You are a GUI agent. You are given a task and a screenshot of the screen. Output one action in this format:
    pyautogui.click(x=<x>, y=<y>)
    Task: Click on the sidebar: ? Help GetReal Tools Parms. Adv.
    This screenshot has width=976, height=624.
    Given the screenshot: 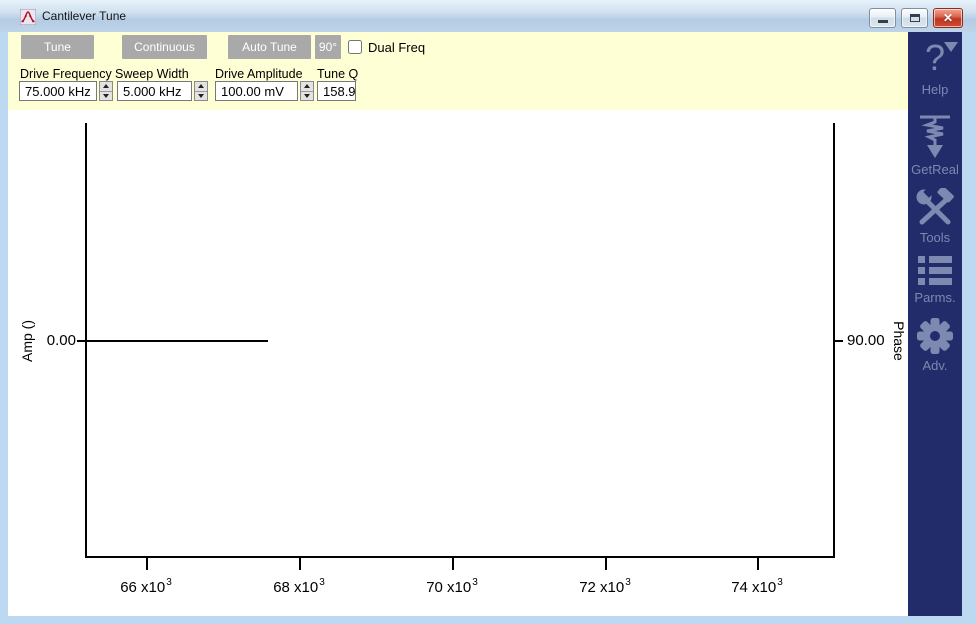 What is the action you would take?
    pyautogui.click(x=935, y=324)
    